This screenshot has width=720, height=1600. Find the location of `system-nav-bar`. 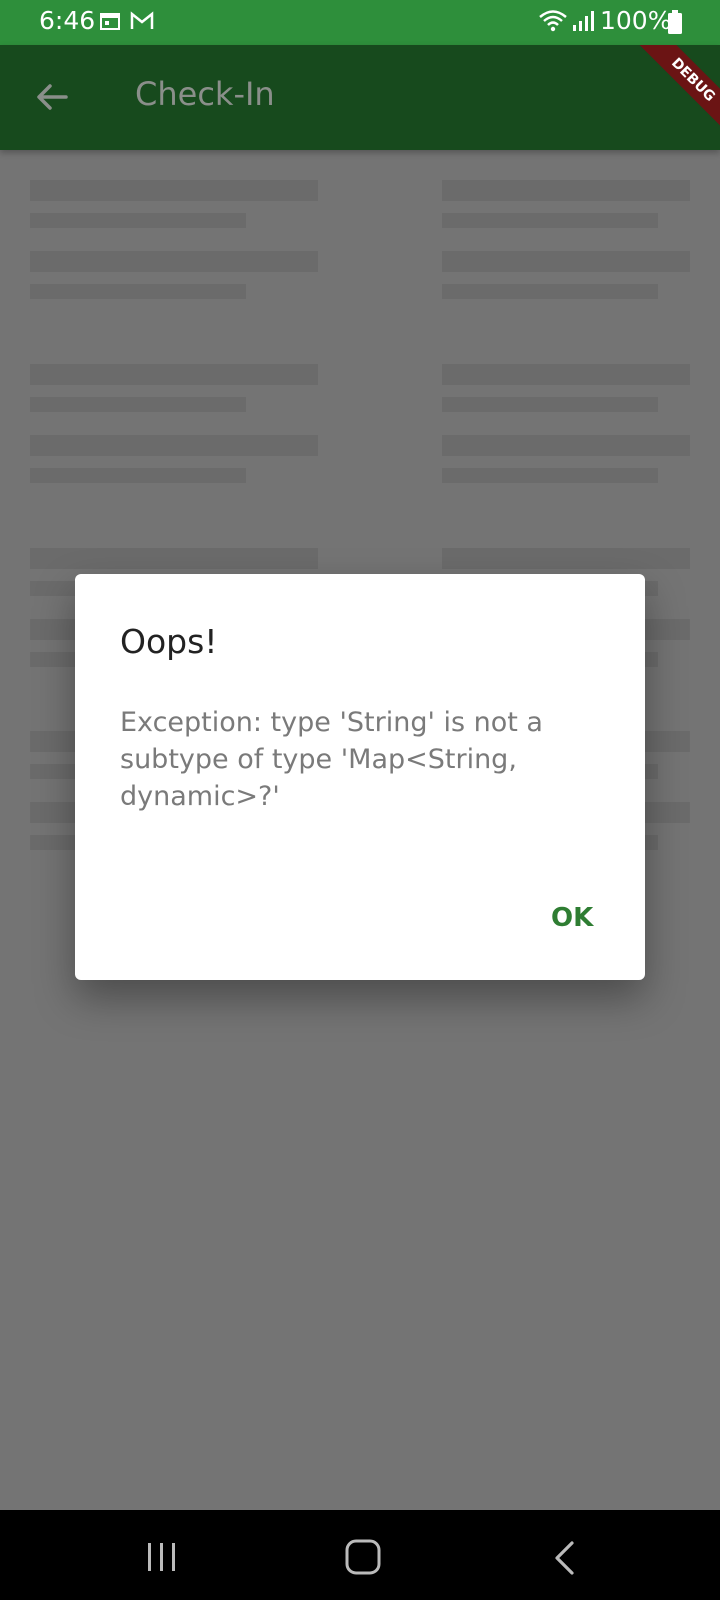

system-nav-bar is located at coordinates (360, 1555).